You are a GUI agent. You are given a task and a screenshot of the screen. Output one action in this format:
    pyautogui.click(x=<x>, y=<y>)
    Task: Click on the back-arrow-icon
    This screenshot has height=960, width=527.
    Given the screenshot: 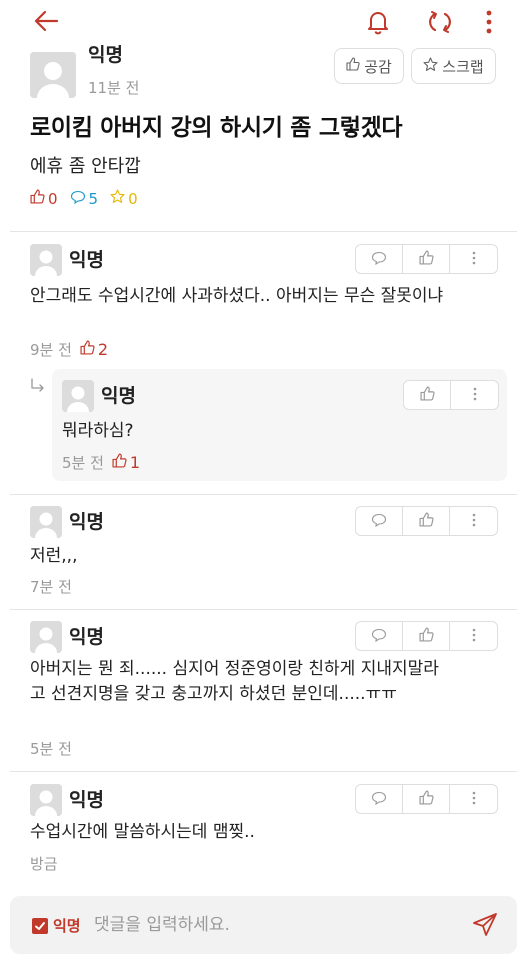 What is the action you would take?
    pyautogui.click(x=46, y=21)
    